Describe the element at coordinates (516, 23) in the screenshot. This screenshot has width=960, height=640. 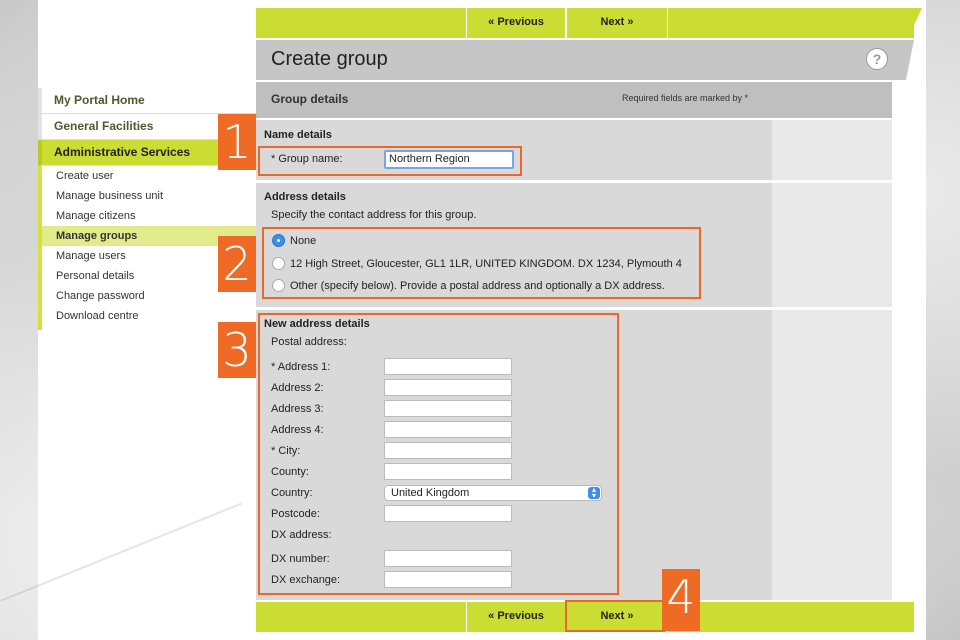
I see `previous-button-top: « Previous` at that location.